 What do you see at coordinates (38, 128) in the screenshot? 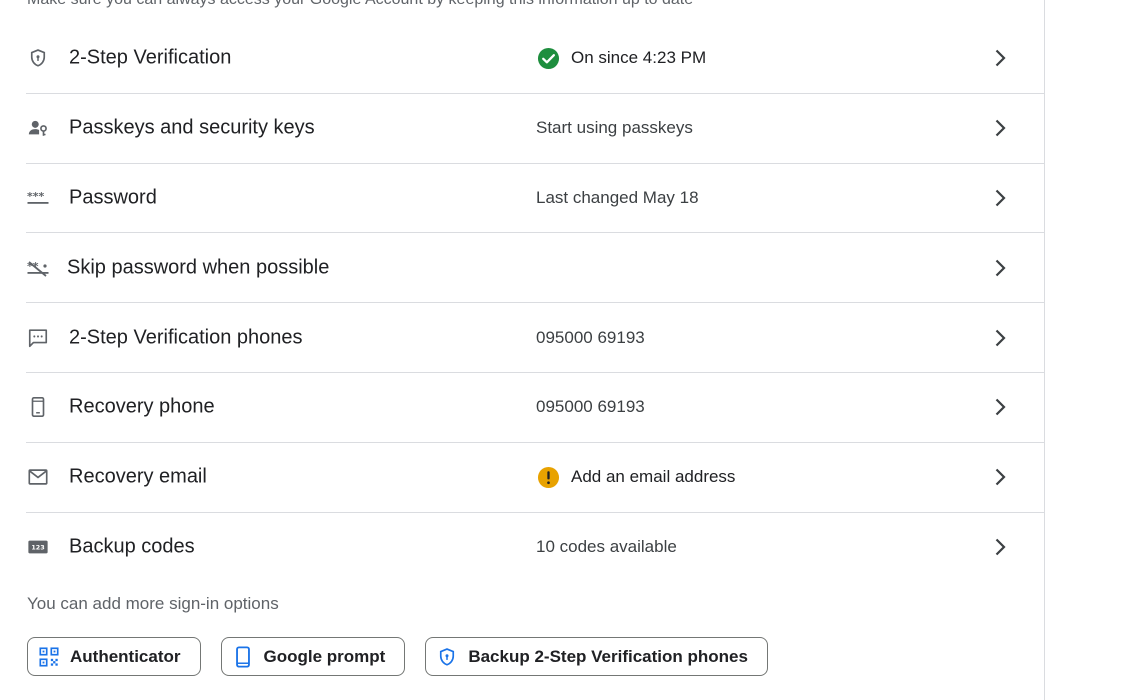
I see `passkey-icon` at bounding box center [38, 128].